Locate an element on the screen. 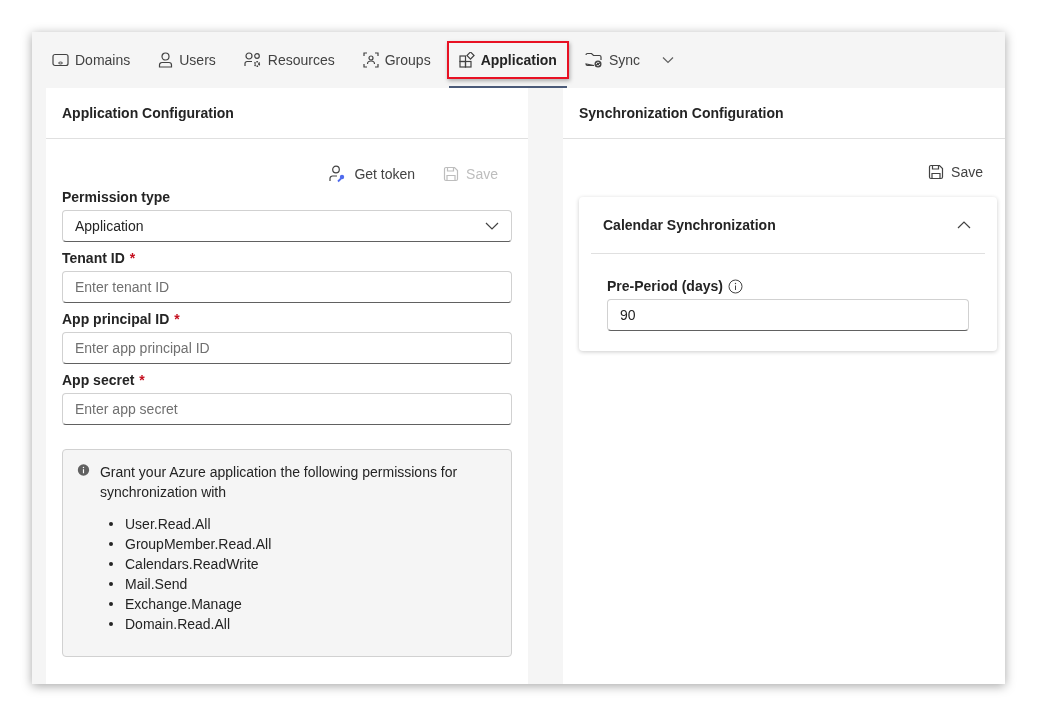 This screenshot has height=716, width=1037. people-gear-icon is located at coordinates (252, 60).